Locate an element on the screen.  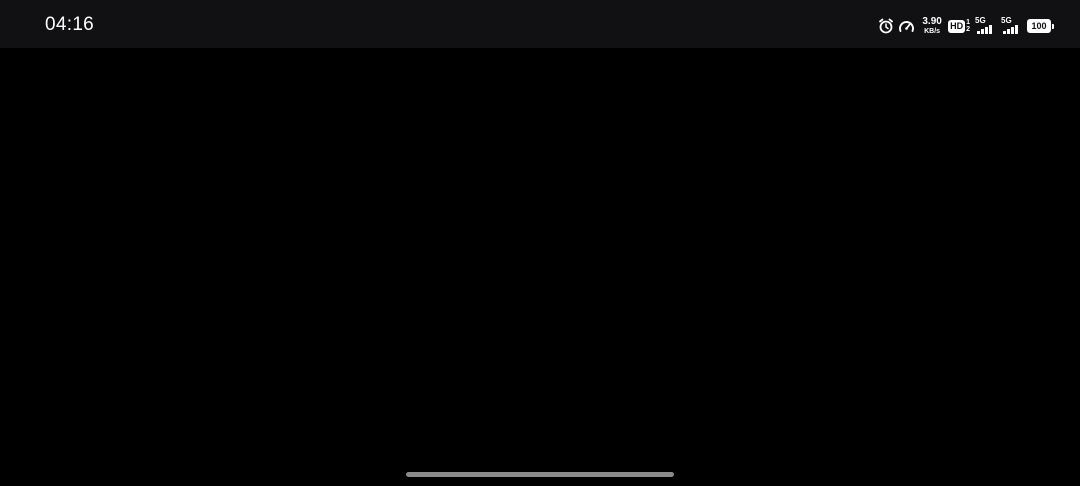
home-indicator is located at coordinates (540, 474).